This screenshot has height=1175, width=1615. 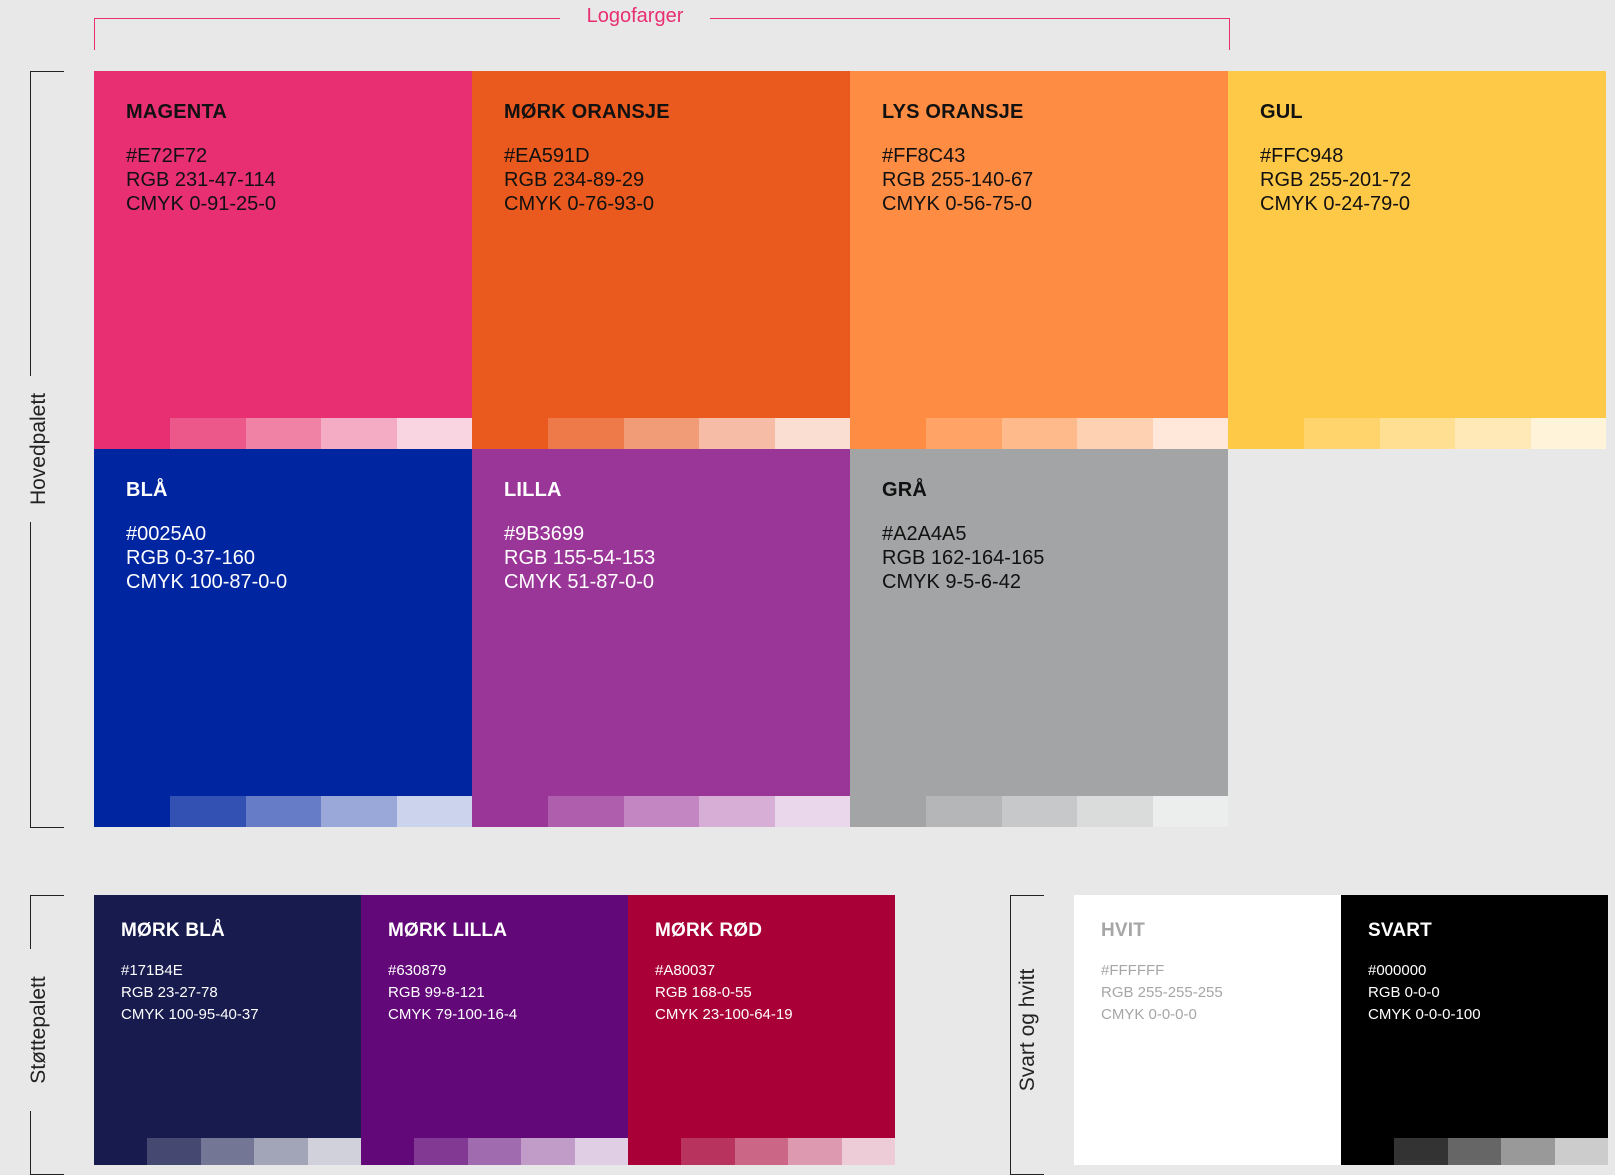 I want to click on color-hex-value: #9B3699, so click(x=544, y=534).